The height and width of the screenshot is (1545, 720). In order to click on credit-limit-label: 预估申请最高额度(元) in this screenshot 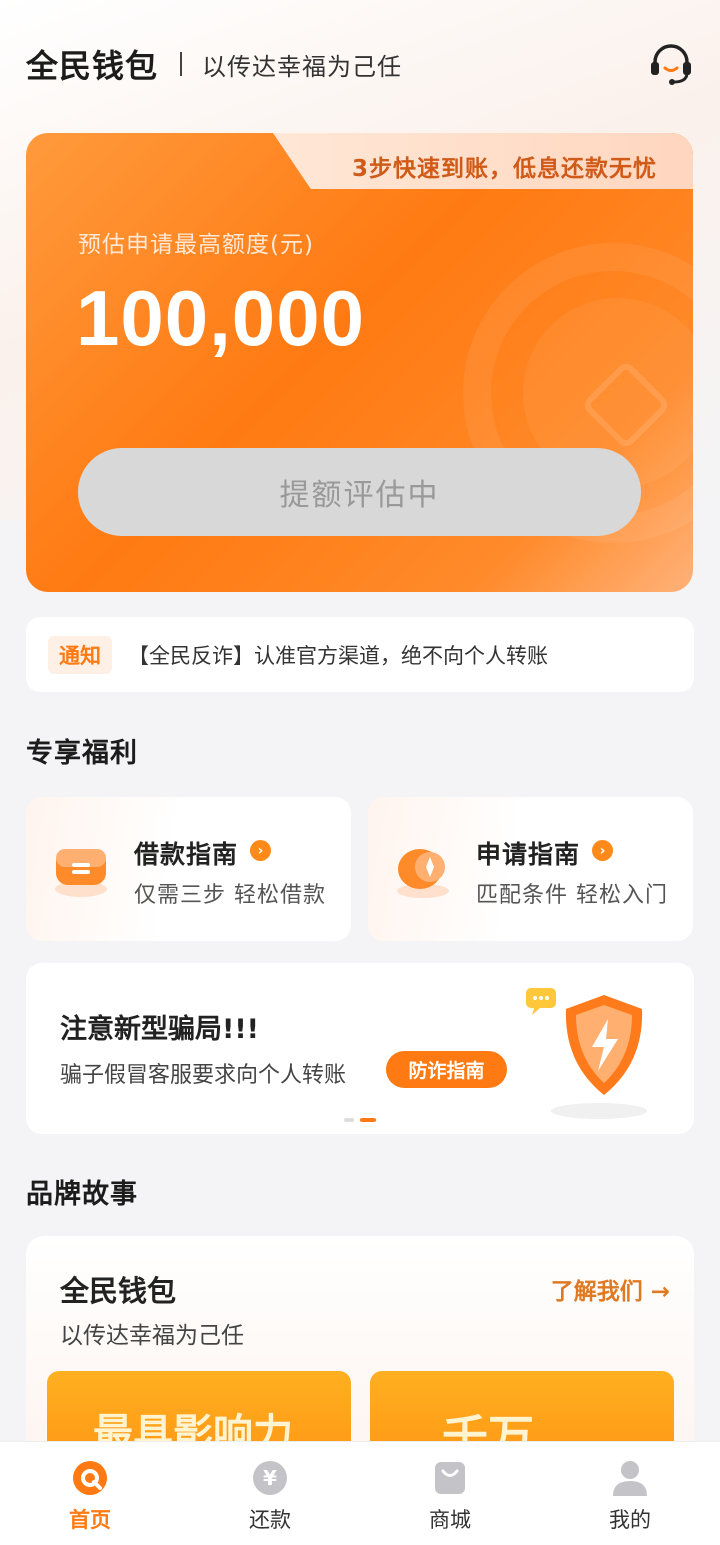, I will do `click(196, 245)`.